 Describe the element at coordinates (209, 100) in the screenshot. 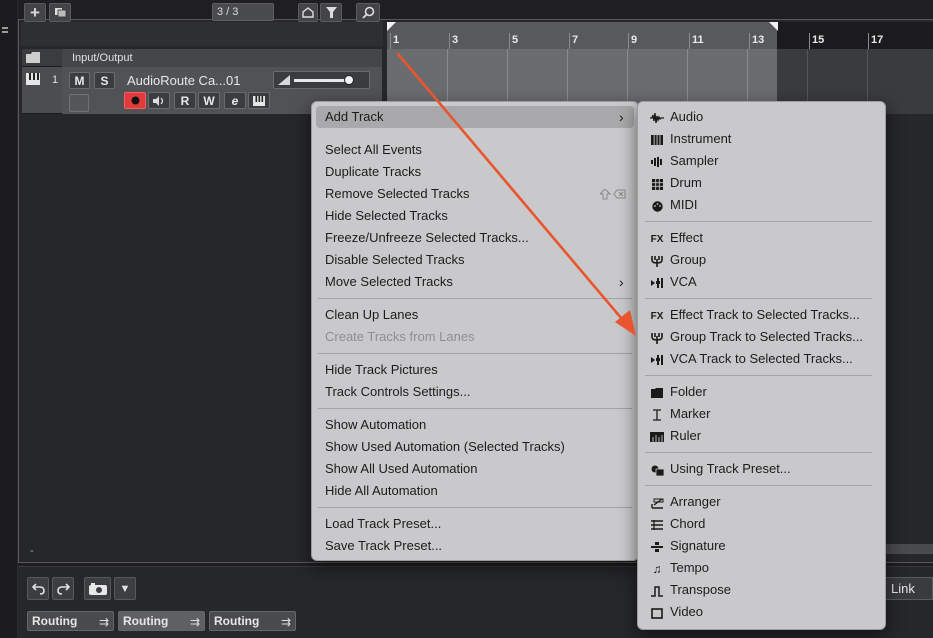

I see `write-automation-button: W` at that location.